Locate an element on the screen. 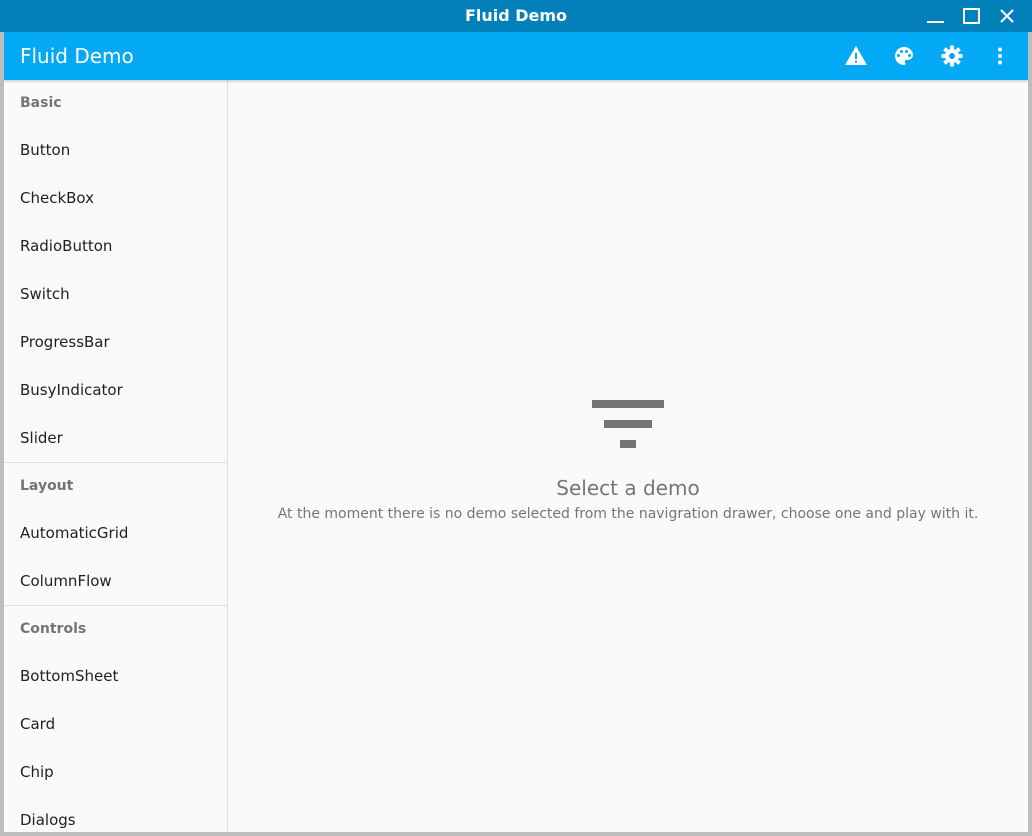  warning-button is located at coordinates (856, 56).